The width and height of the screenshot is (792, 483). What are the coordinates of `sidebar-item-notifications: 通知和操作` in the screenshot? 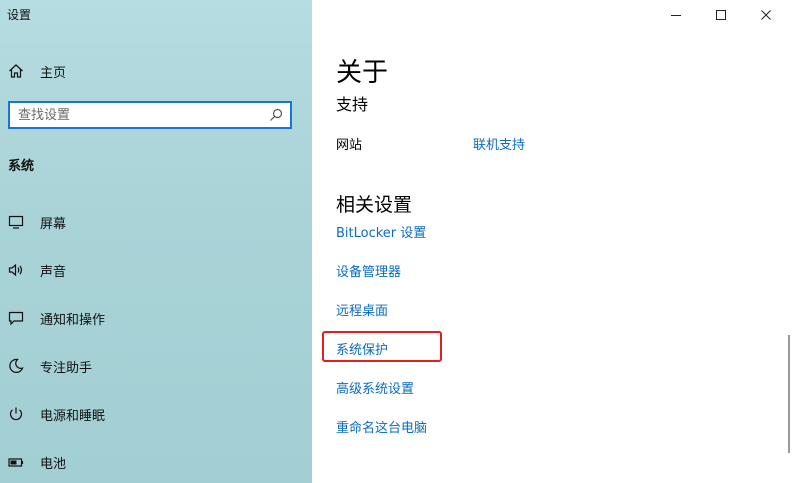 It's located at (156, 318).